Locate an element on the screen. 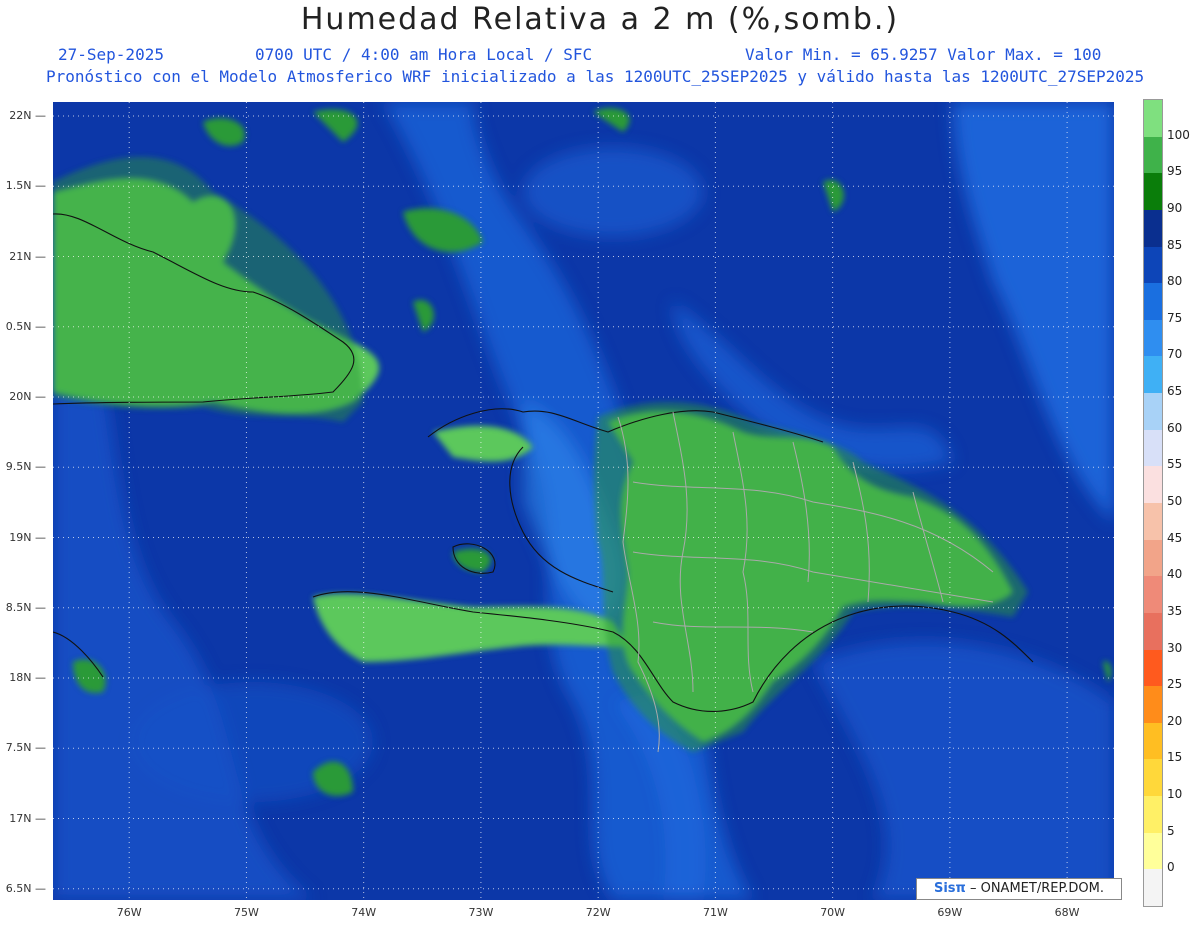 This screenshot has width=1200, height=927. legend-value: 65 is located at coordinates (1175, 391).